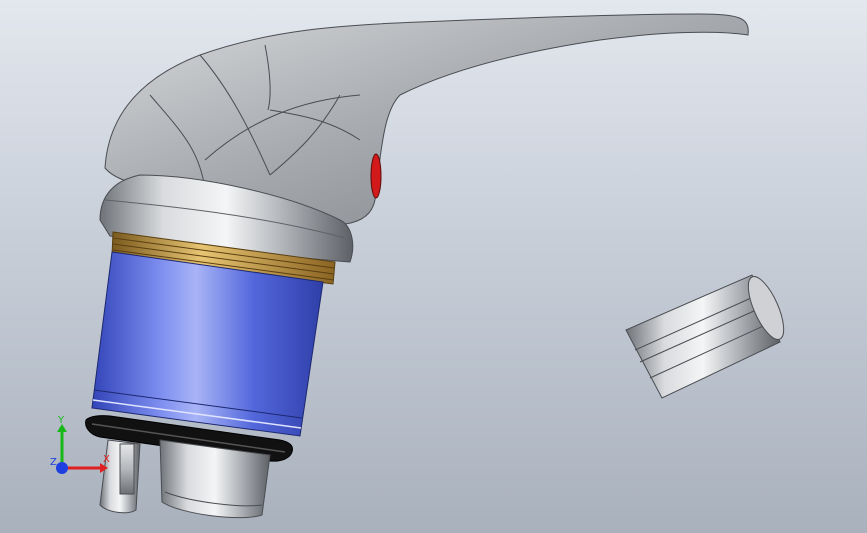 This screenshot has height=533, width=867. I want to click on z-axis-label: Z, so click(53, 462).